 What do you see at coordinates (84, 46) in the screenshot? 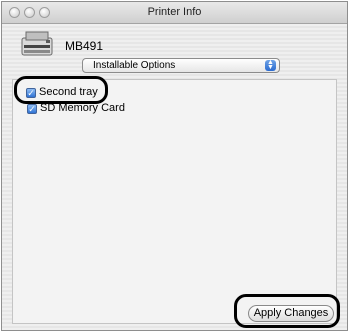
I see `printer-model: MB491` at bounding box center [84, 46].